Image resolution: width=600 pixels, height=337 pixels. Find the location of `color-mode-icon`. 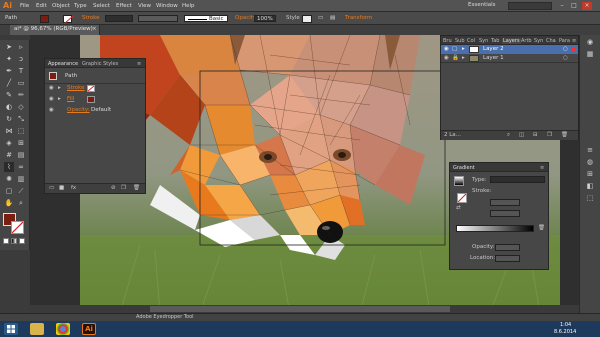

color-mode-icon is located at coordinates (6, 241).